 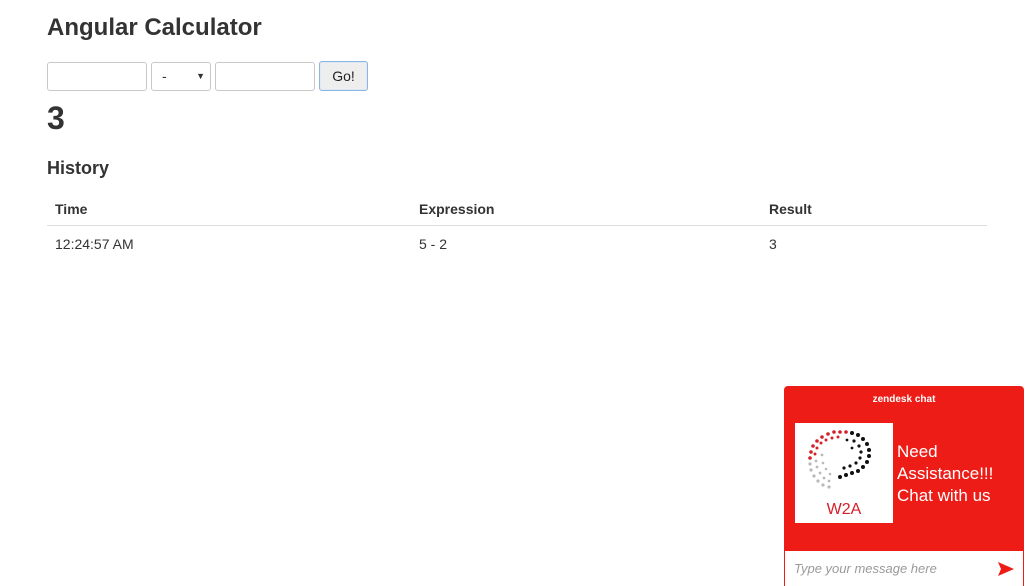 I want to click on chat-greeting-line: Need, so click(x=917, y=451).